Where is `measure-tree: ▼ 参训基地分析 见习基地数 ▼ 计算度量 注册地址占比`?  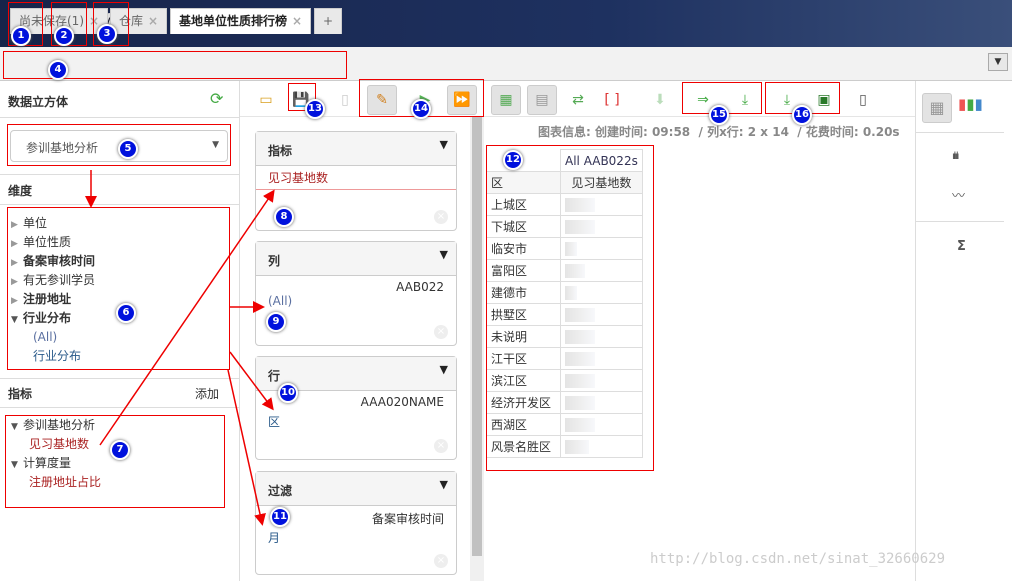
measure-tree: ▼ 参训基地分析 见习基地数 ▼ 计算度量 注册地址占比 is located at coordinates (56, 454).